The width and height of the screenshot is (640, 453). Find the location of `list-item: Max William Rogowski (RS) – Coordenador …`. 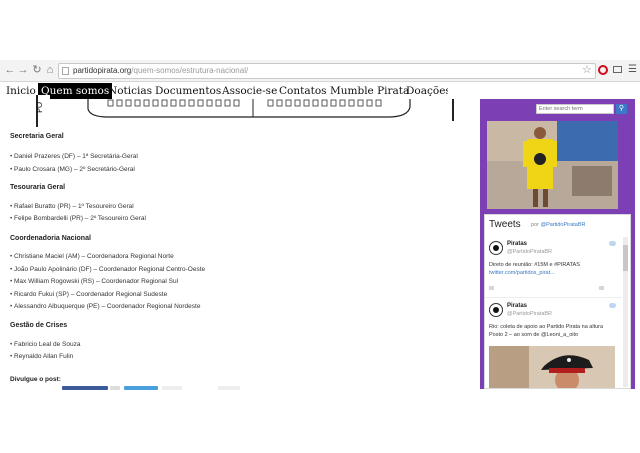

list-item: Max William Rogowski (RS) – Coordenador … is located at coordinates (94, 281).